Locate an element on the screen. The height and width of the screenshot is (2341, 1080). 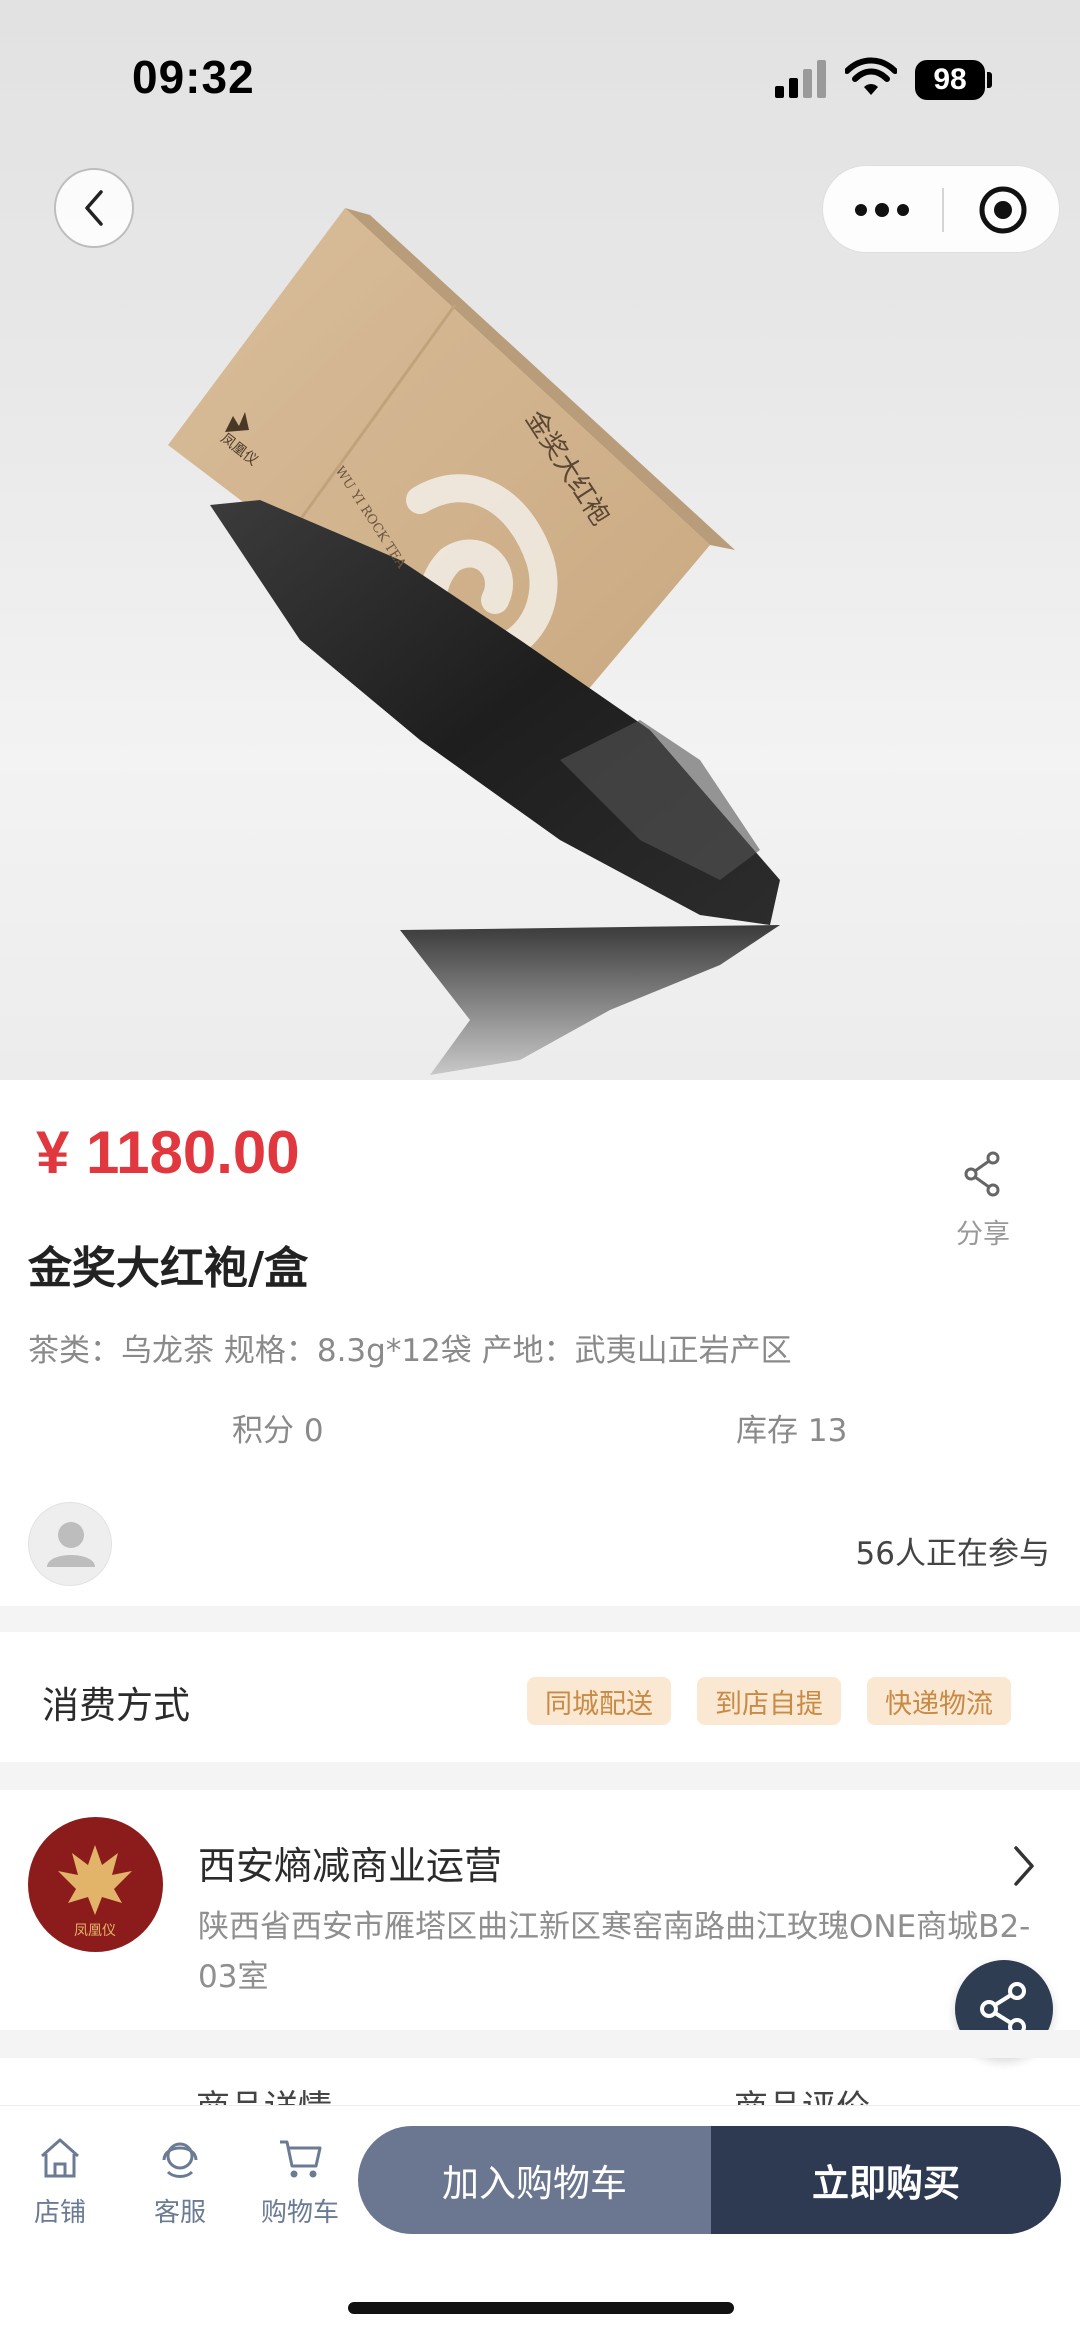
chevron-right-icon is located at coordinates (1023, 1866).